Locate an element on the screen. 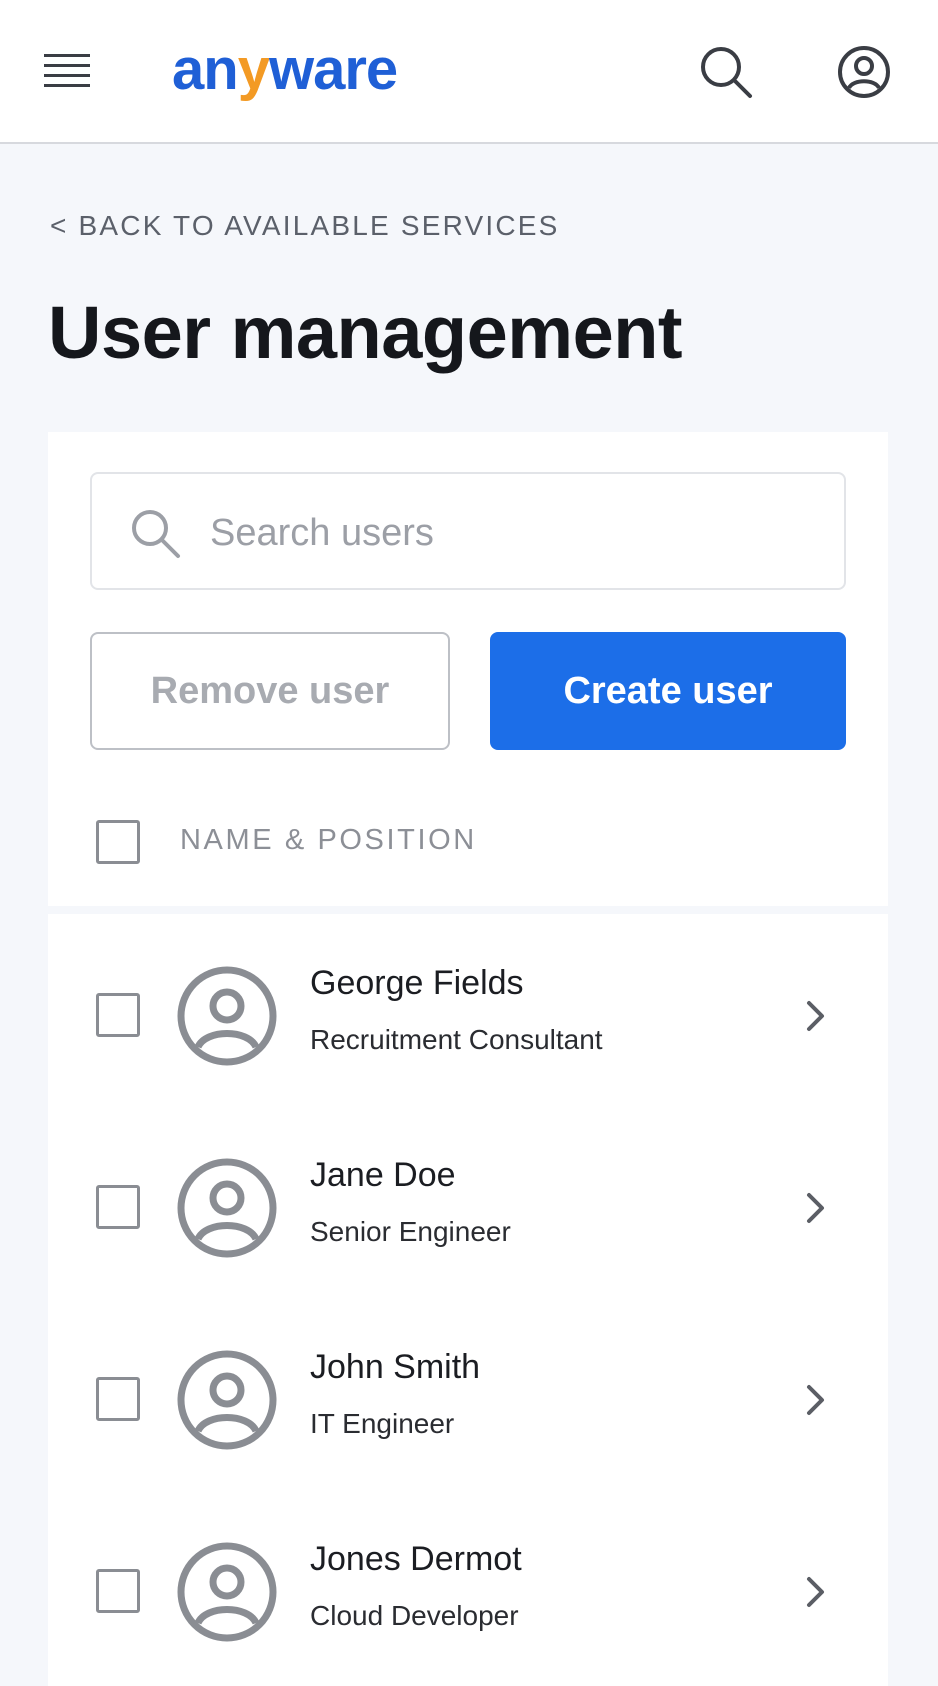 This screenshot has height=1686, width=938. remove-user-button: Remove user is located at coordinates (270, 691).